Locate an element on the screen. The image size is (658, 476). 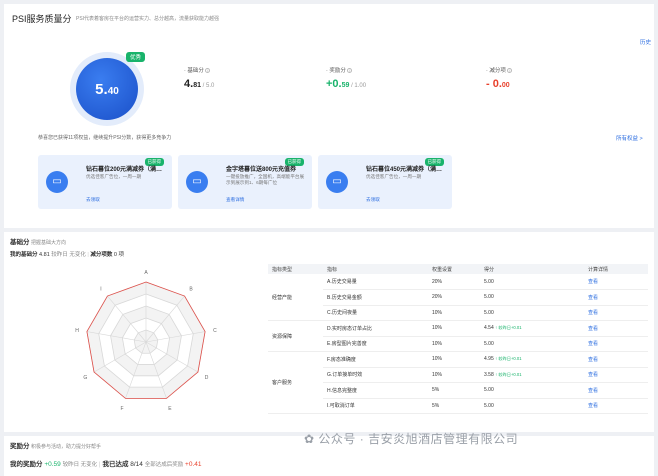
table-row: 资源保障 D.实时房态订单占比 10% 4.54 ↑ 较昨日+0.01 查看 is located at coordinates (458, 336).